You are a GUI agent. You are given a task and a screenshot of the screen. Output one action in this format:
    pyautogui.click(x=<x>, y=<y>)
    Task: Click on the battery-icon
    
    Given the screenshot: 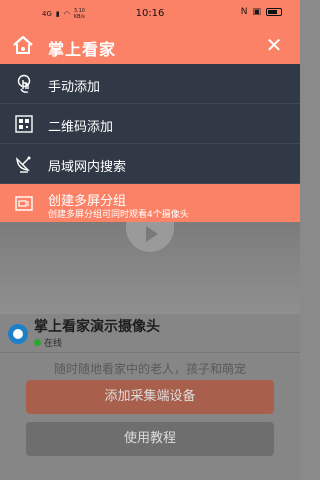 What is the action you would take?
    pyautogui.click(x=274, y=12)
    